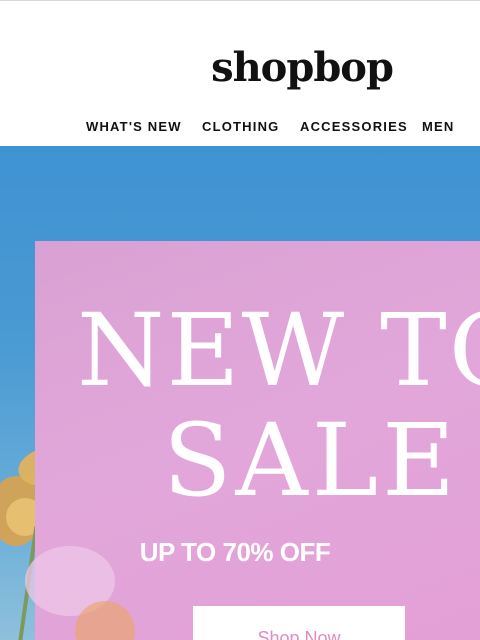  I want to click on top-divider, so click(240, 0).